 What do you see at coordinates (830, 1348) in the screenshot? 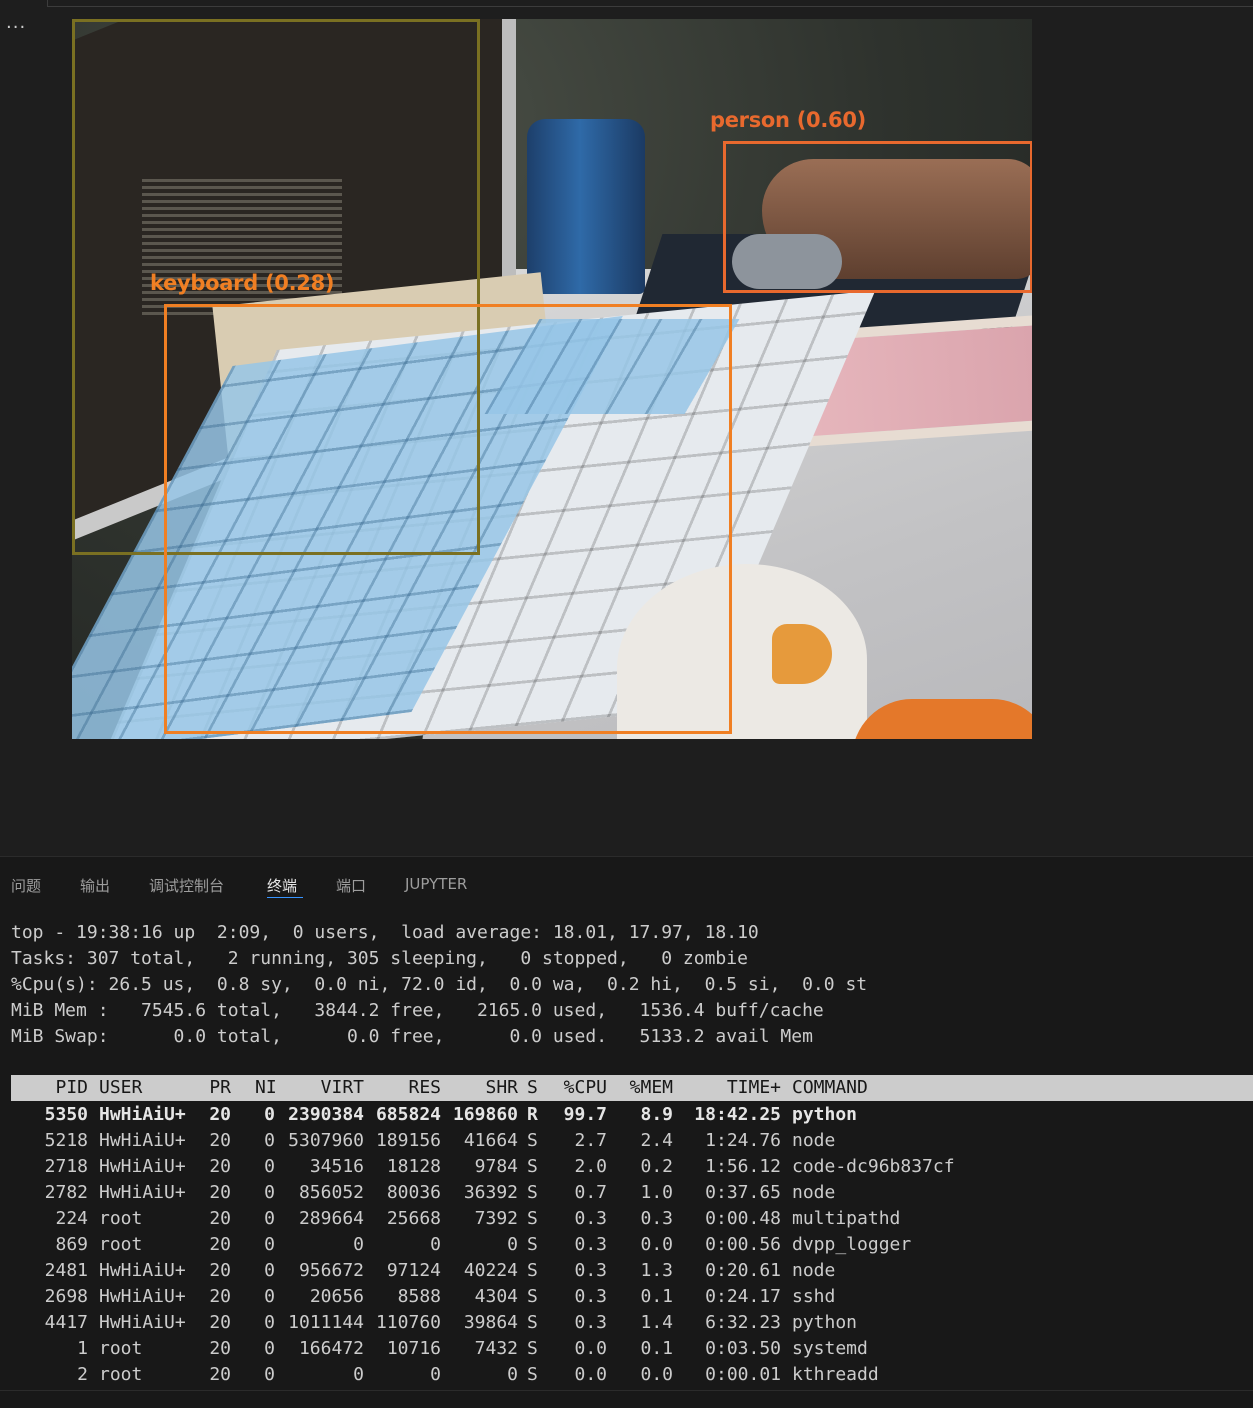
I see `col-command: systemd` at bounding box center [830, 1348].